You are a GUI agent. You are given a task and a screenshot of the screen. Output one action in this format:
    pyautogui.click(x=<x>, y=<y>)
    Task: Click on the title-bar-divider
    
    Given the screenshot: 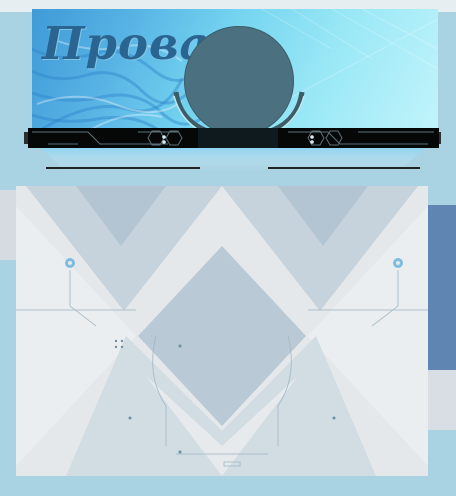 What is the action you would take?
    pyautogui.click(x=233, y=138)
    